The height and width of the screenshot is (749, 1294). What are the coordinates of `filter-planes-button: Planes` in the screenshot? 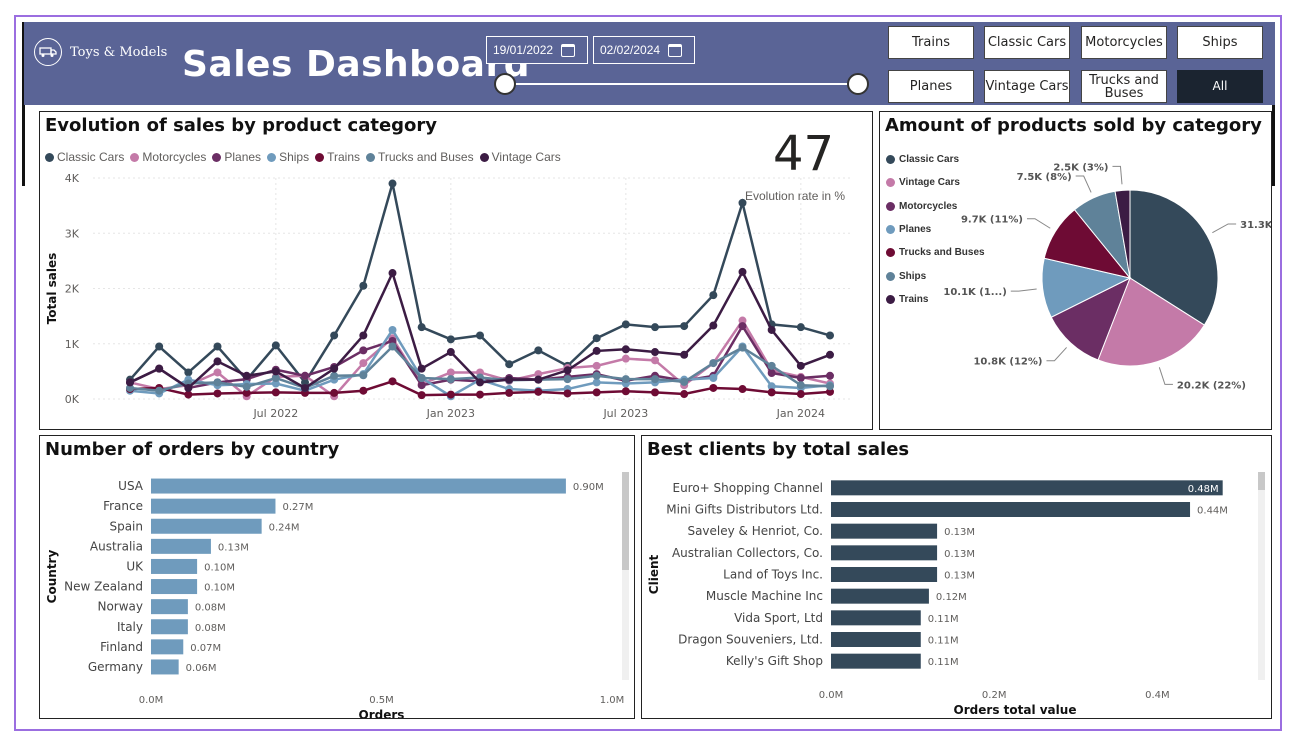 It's located at (931, 86).